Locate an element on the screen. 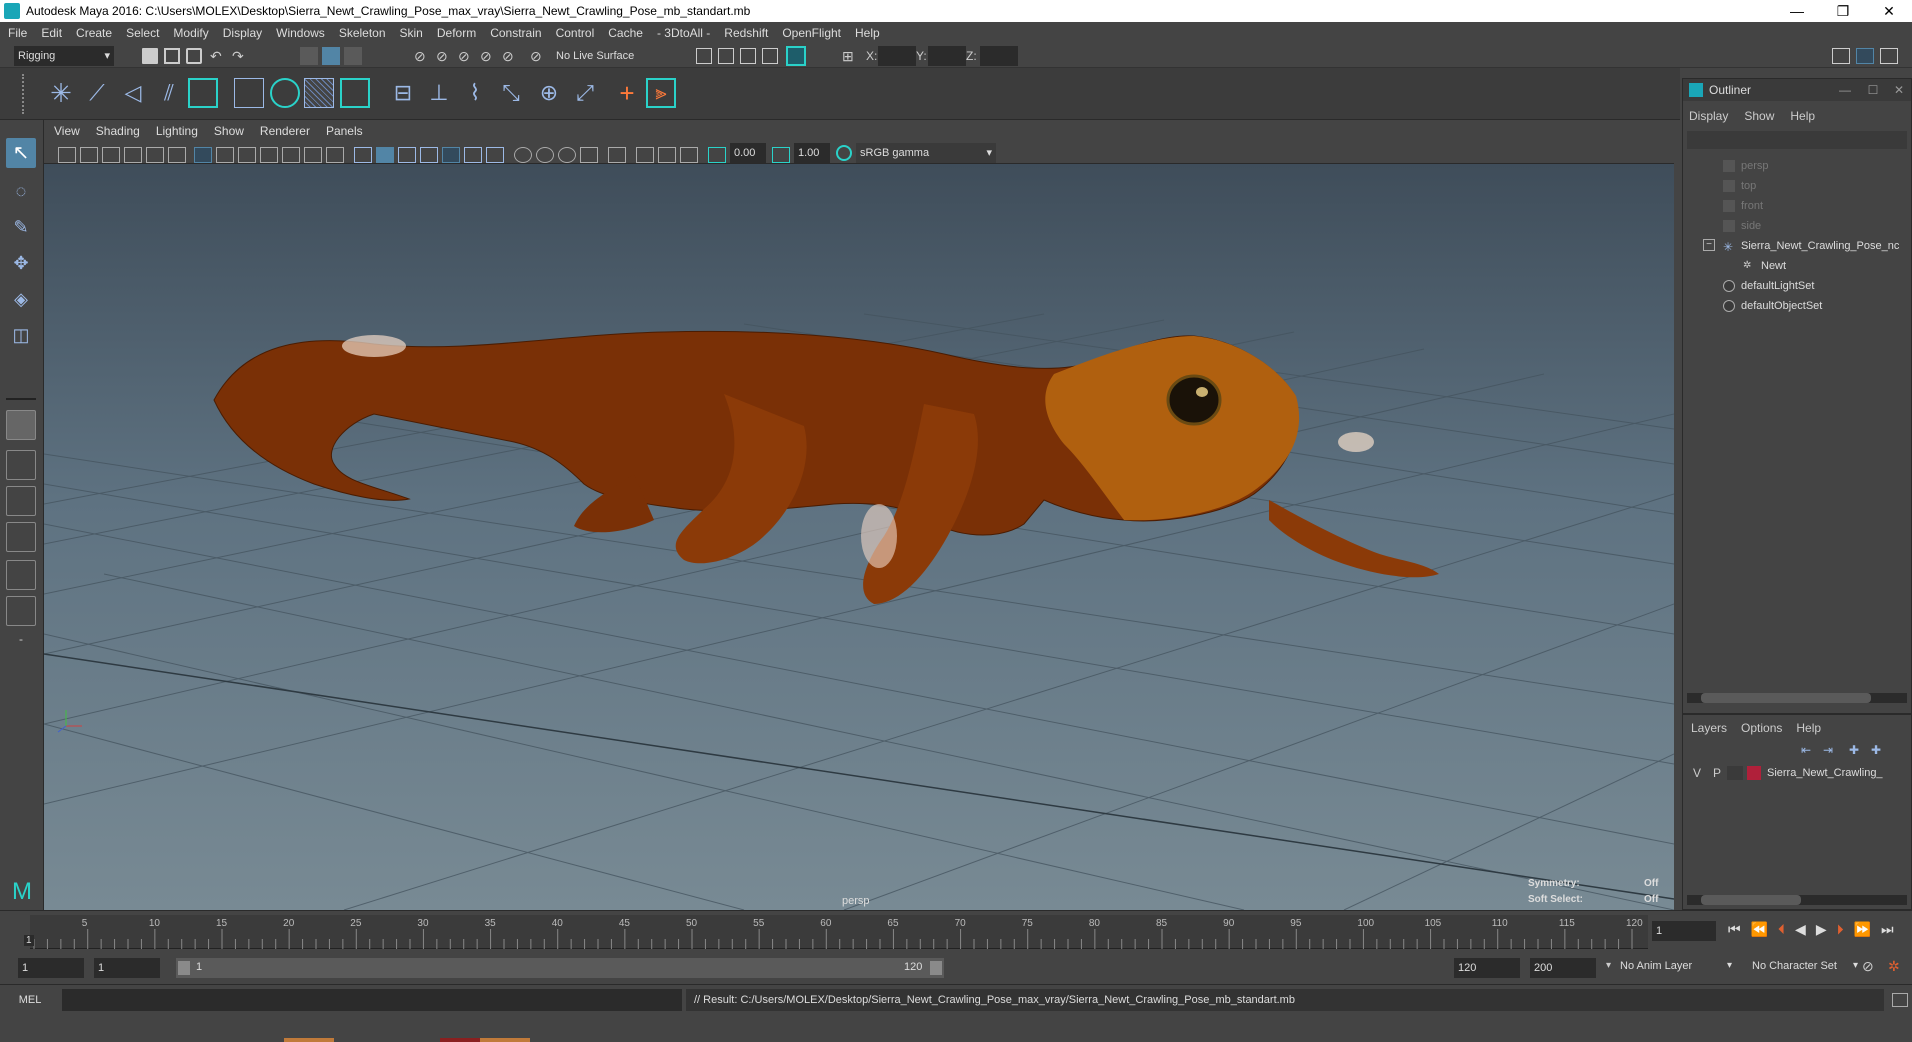 This screenshot has height=1042, width=1912. bookmark-icon is located at coordinates (111, 155).